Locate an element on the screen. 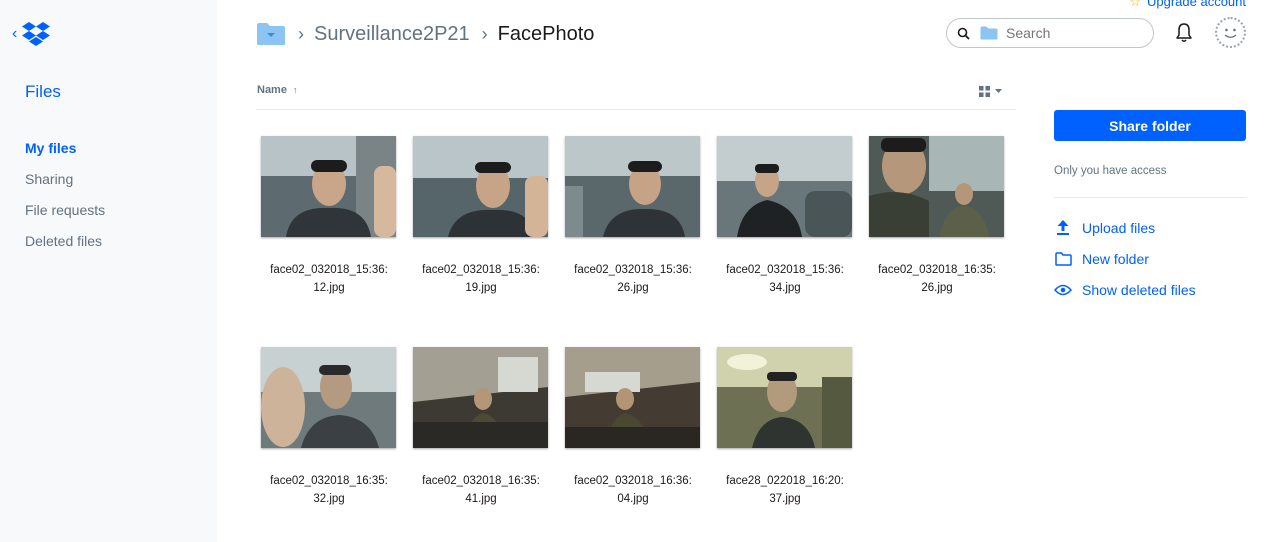 The height and width of the screenshot is (542, 1268). file-name-line: face28_022018_16:20: is located at coordinates (785, 481).